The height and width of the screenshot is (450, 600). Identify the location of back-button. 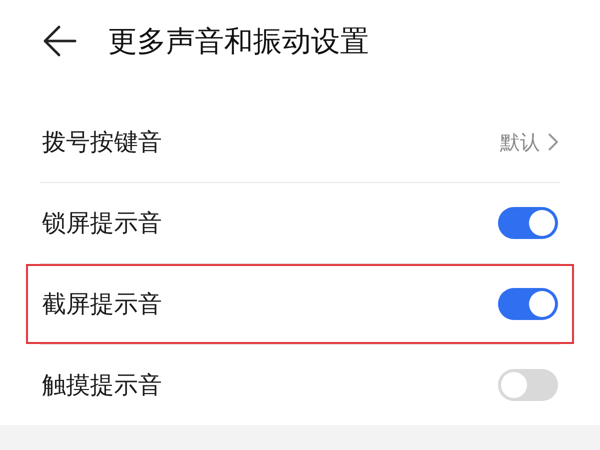
(60, 41).